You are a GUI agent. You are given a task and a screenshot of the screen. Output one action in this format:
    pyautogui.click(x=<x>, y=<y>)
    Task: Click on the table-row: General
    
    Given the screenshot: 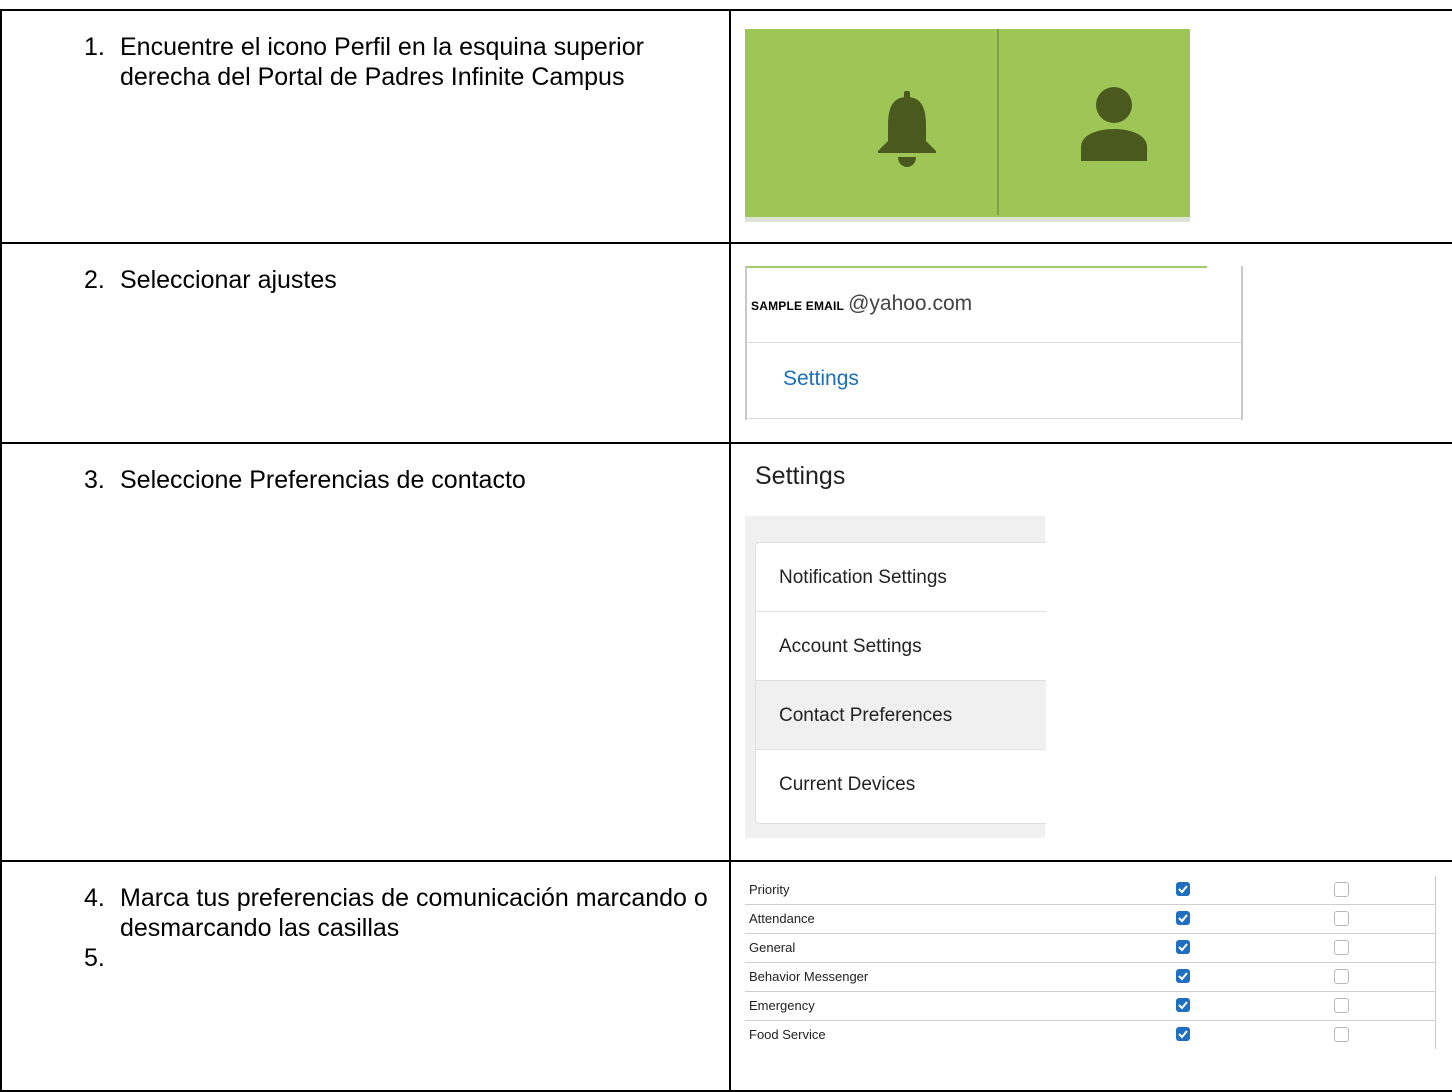 What is the action you would take?
    pyautogui.click(x=1090, y=948)
    